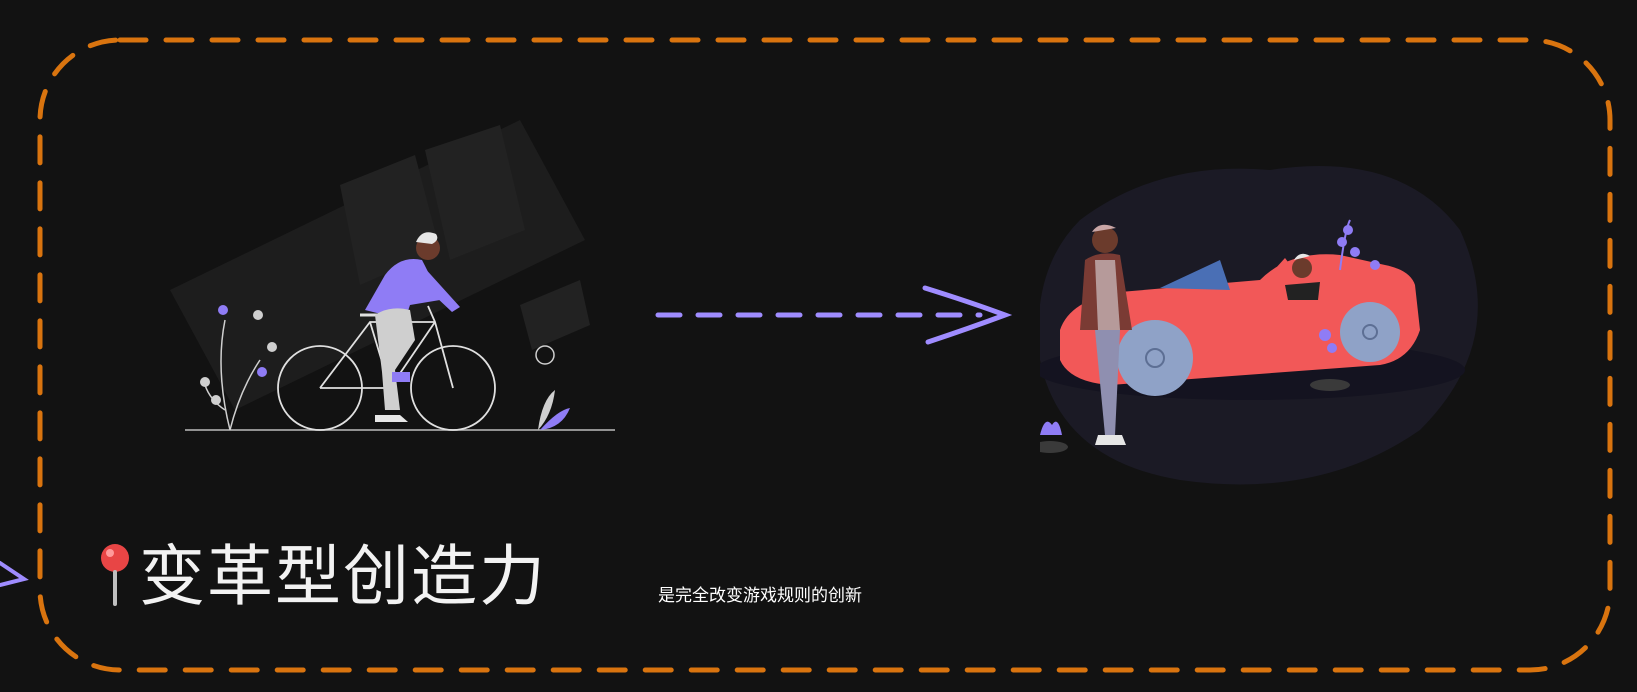  What do you see at coordinates (834, 315) in the screenshot?
I see `dashed-right-arrow-icon` at bounding box center [834, 315].